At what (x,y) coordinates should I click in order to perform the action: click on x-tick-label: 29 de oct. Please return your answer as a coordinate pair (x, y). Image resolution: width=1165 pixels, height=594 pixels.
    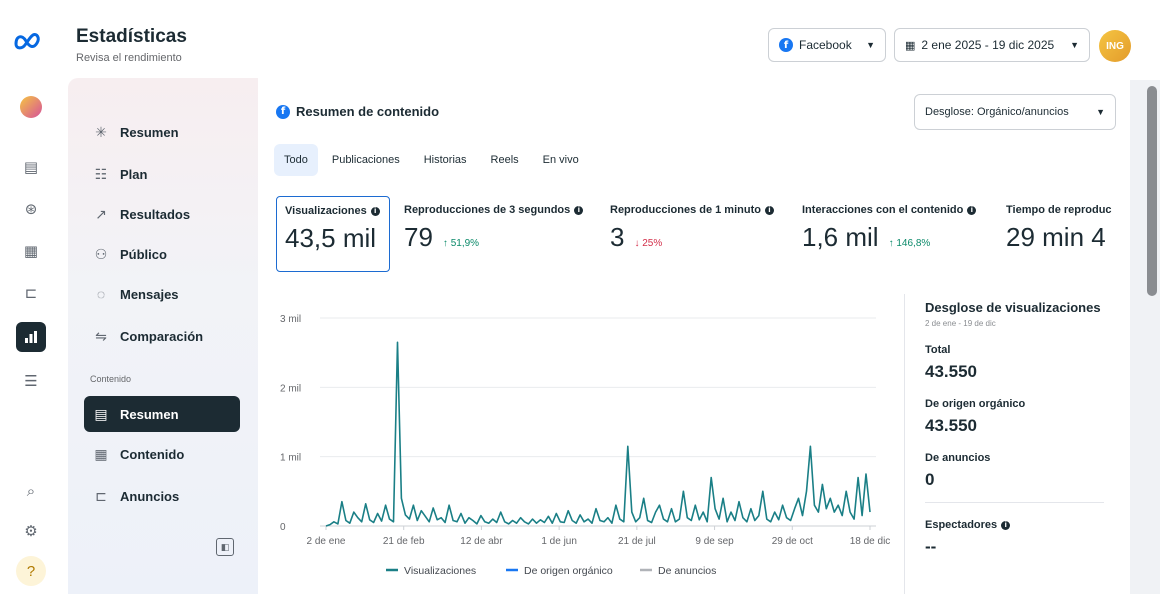
    Looking at the image, I should click on (792, 541).